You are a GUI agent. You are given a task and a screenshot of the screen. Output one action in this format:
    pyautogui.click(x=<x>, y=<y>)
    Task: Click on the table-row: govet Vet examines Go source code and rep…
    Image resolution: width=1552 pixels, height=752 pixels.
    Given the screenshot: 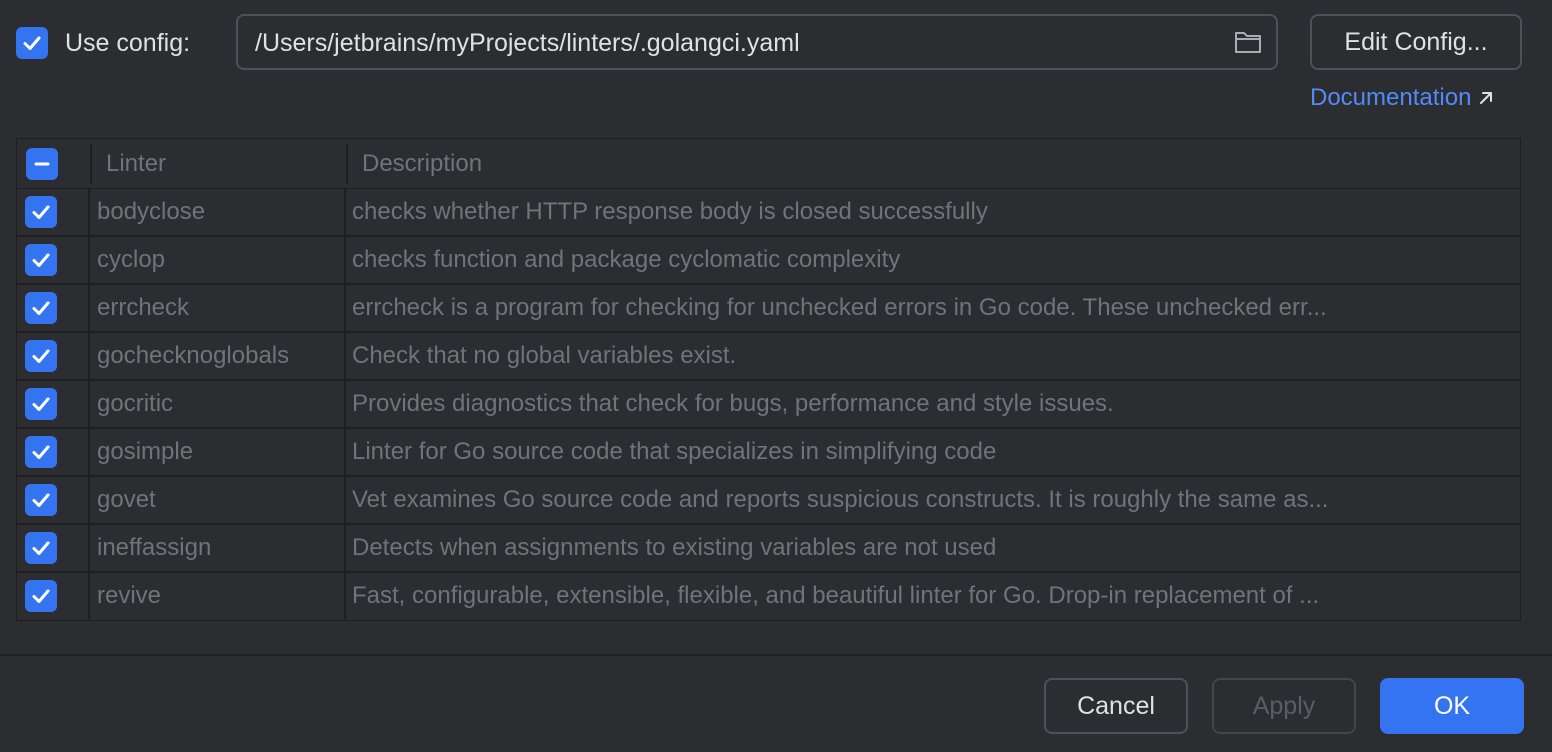 What is the action you would take?
    pyautogui.click(x=768, y=501)
    